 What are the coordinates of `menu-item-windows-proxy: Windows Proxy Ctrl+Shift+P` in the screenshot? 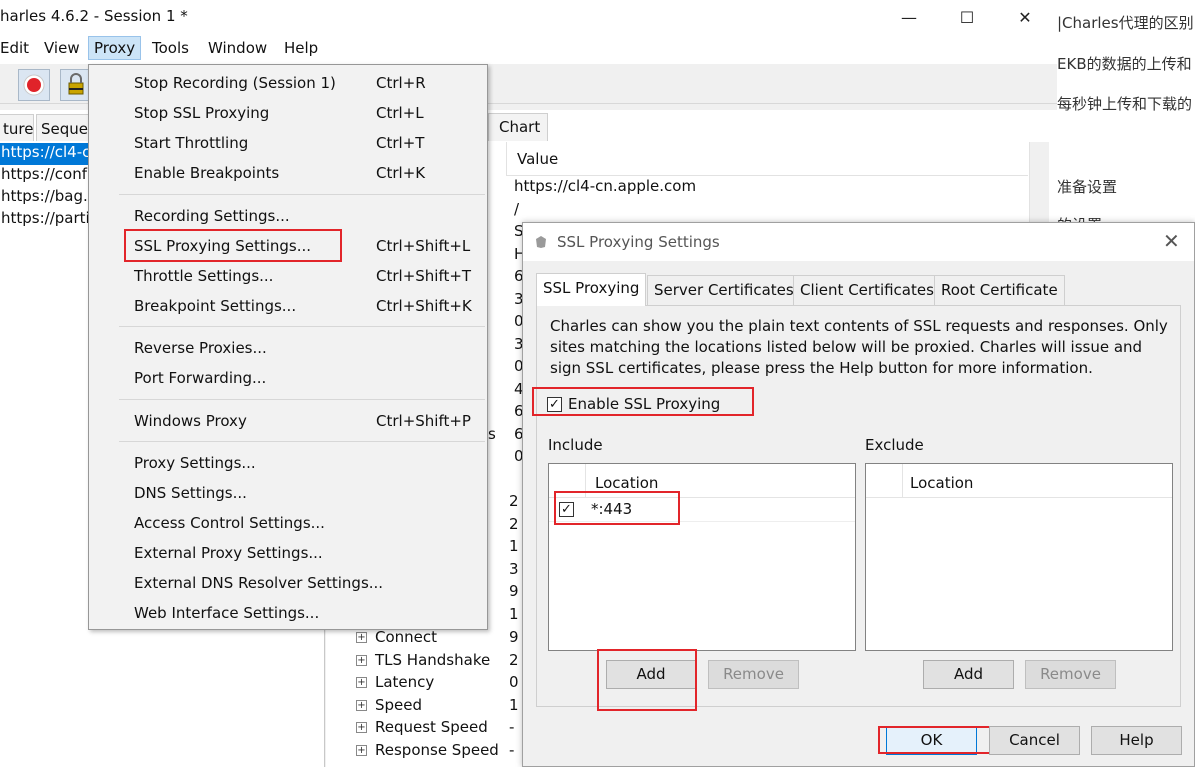 It's located at (309, 422).